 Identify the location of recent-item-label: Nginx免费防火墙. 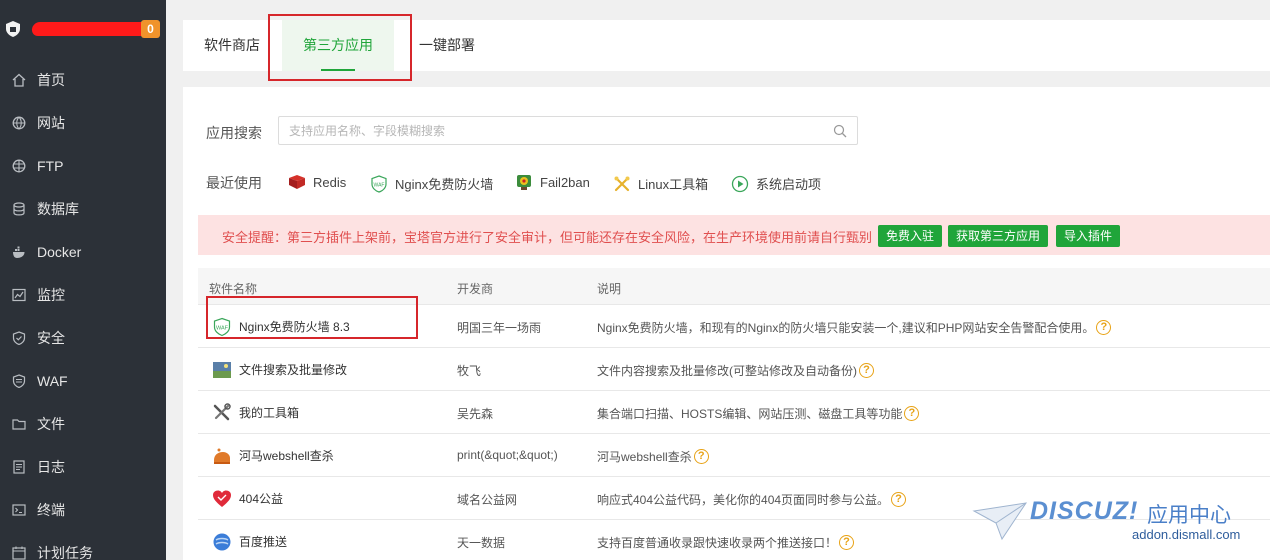
(444, 184).